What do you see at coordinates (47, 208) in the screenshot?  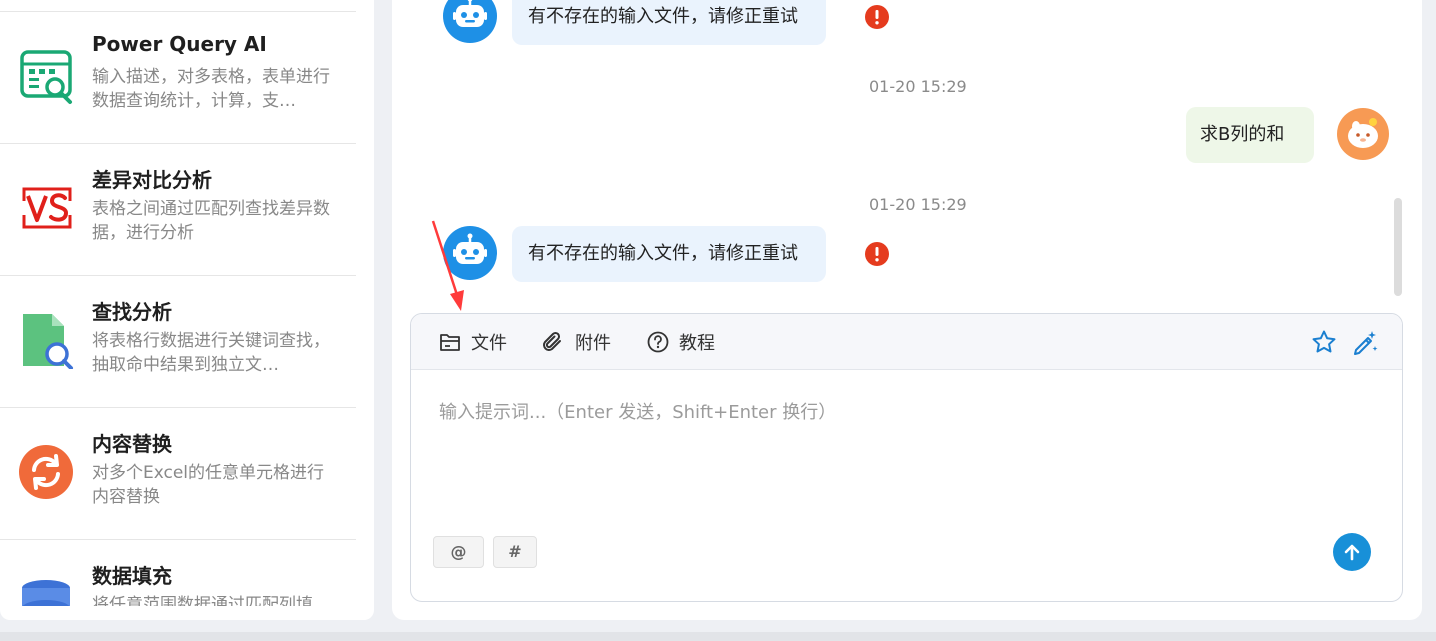 I see `vs-icon` at bounding box center [47, 208].